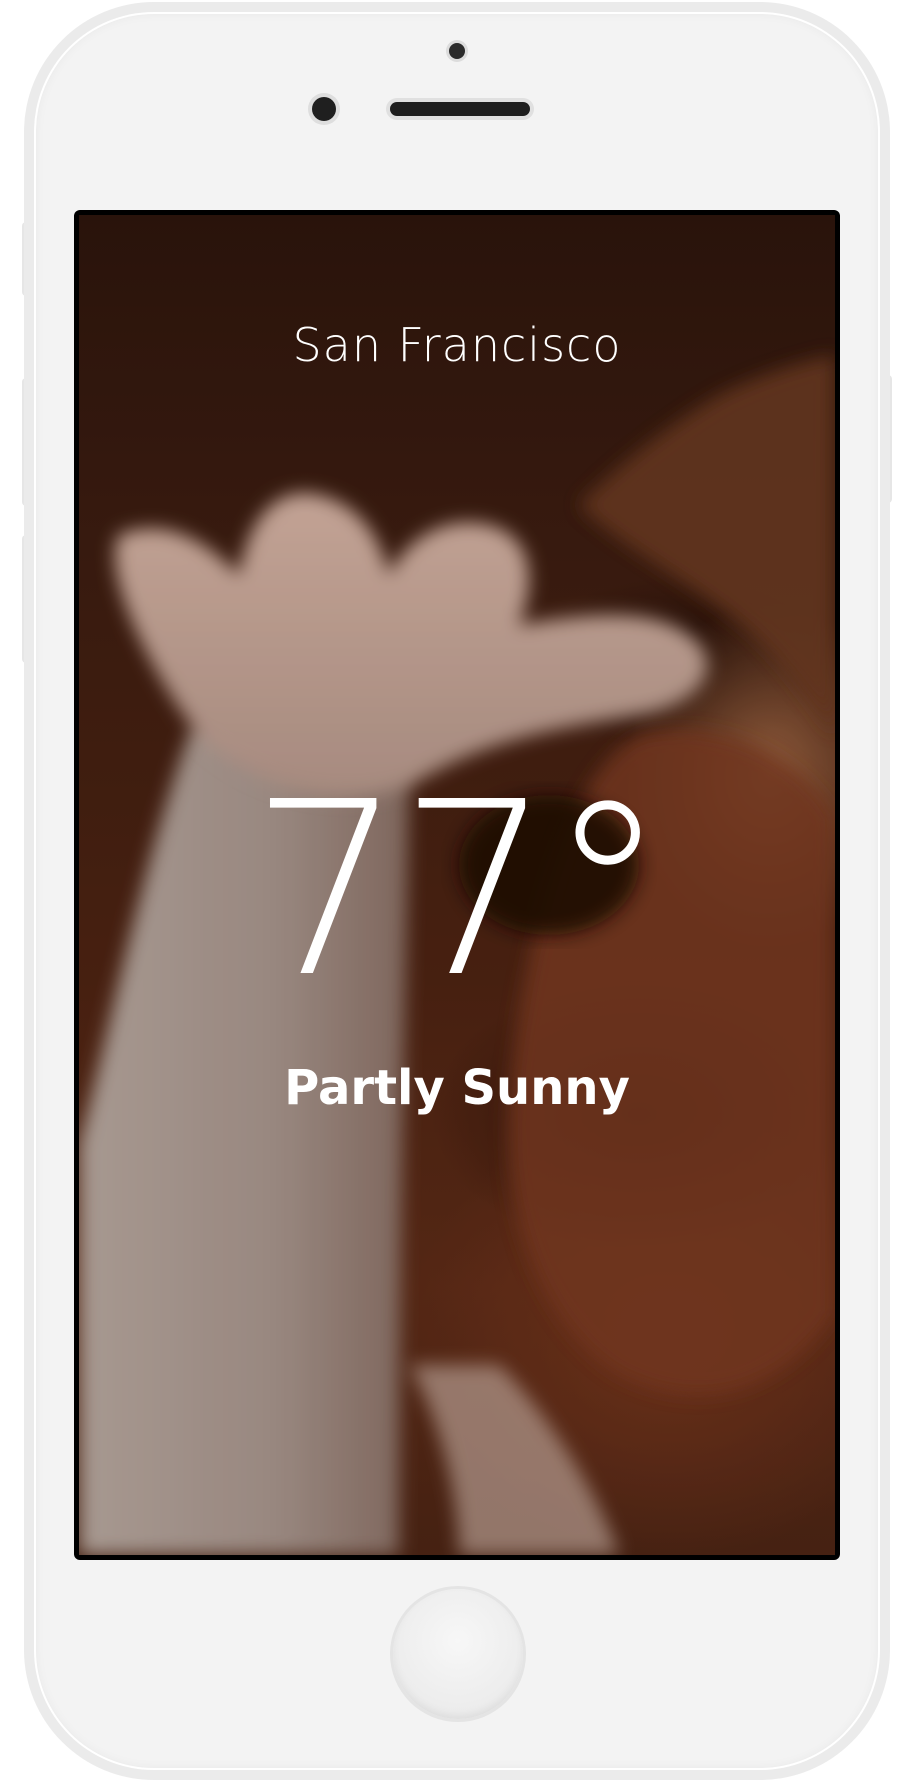 This screenshot has height=1790, width=914. What do you see at coordinates (27, 442) in the screenshot?
I see `volume-up-button` at bounding box center [27, 442].